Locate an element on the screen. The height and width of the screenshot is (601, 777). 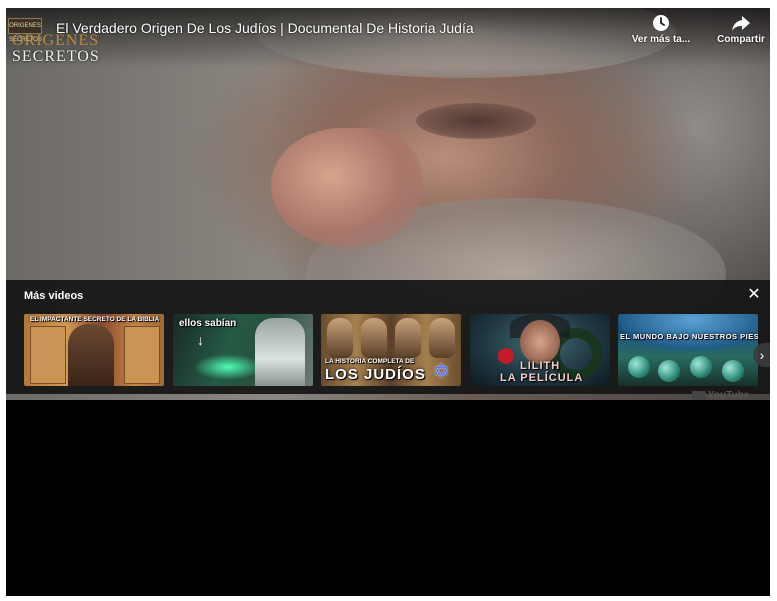
apple-icon is located at coordinates (506, 356).